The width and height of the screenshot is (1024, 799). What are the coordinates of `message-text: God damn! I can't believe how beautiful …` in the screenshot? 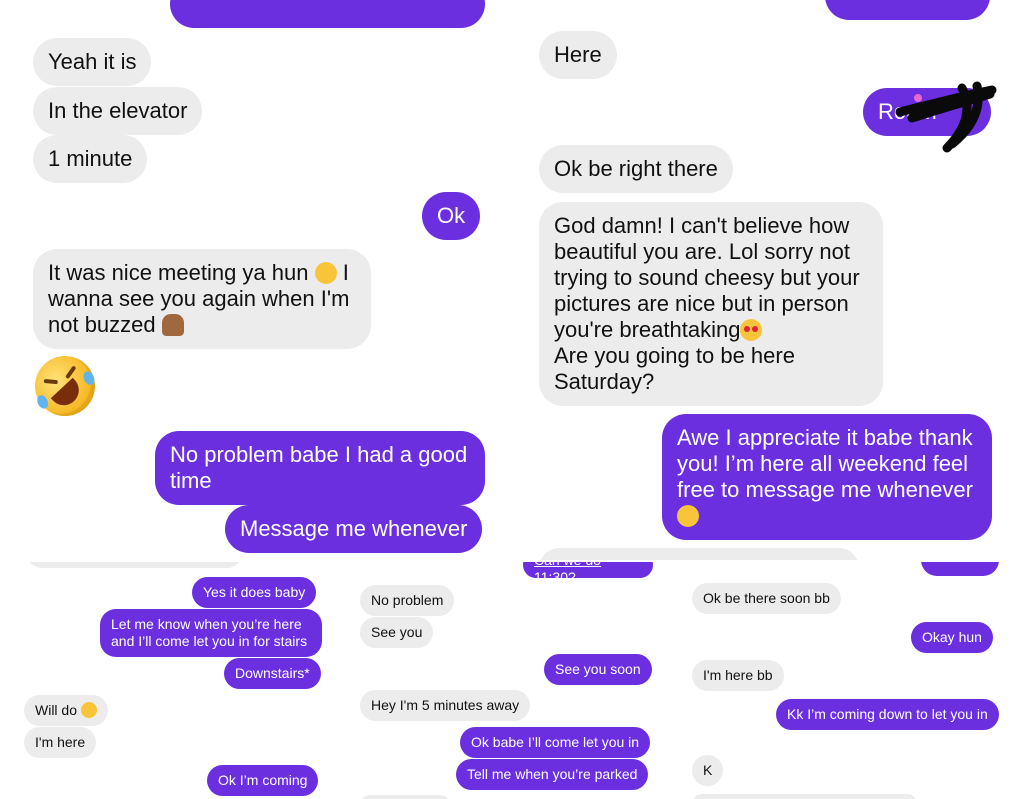 It's located at (707, 277).